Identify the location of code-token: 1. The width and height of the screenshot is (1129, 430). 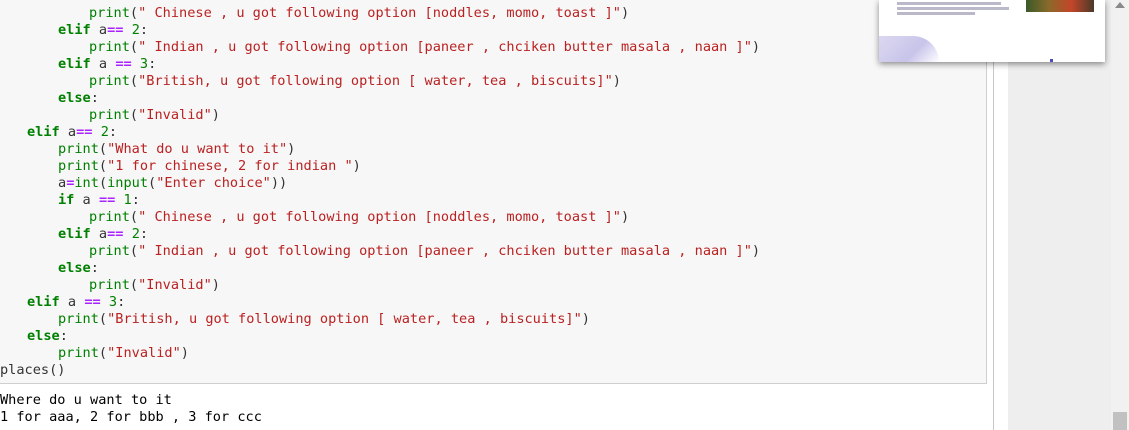
(127, 200).